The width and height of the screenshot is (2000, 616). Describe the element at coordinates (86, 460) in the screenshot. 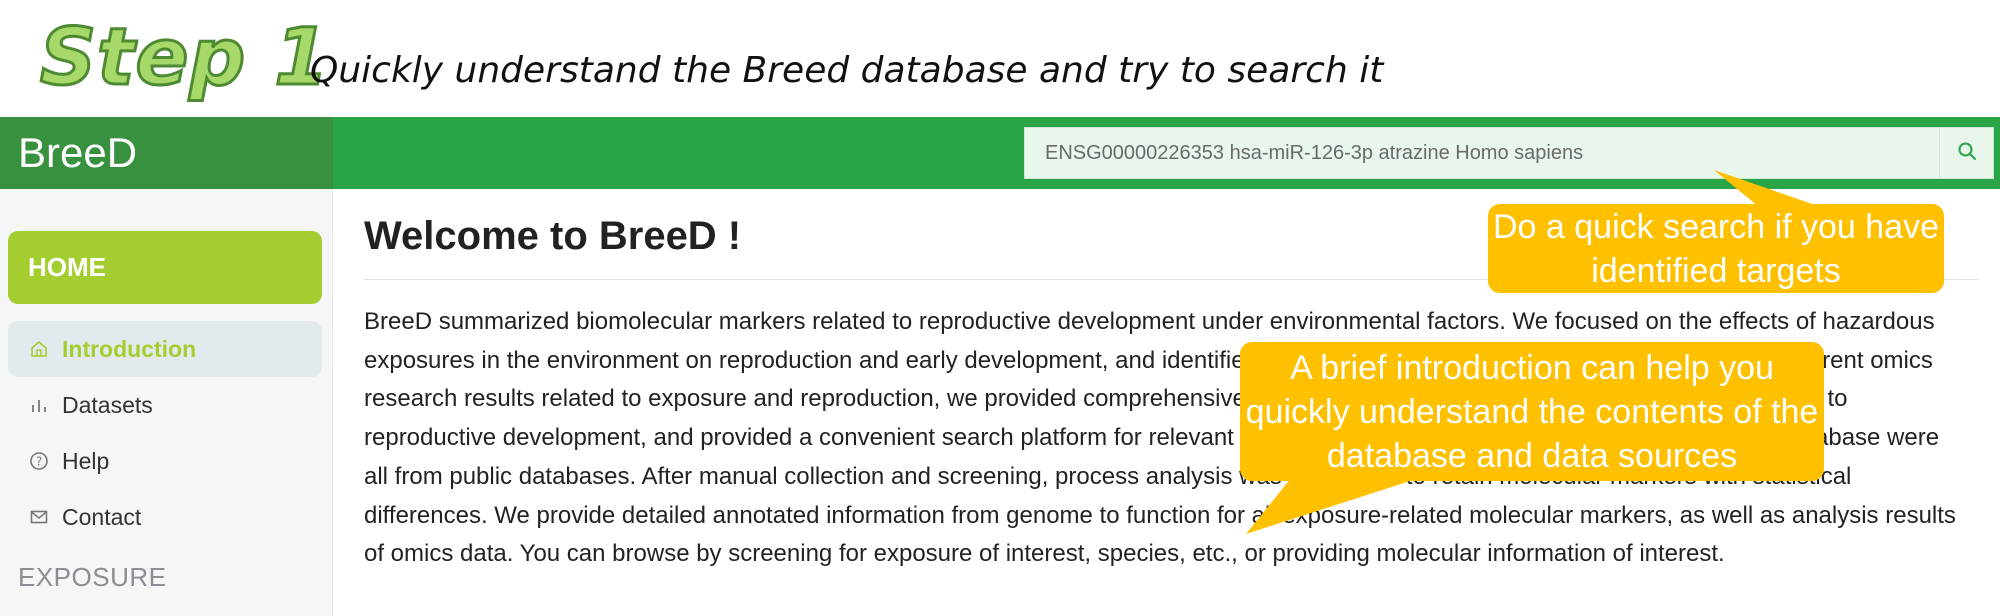

I see `sidebar-item-label: Help` at that location.